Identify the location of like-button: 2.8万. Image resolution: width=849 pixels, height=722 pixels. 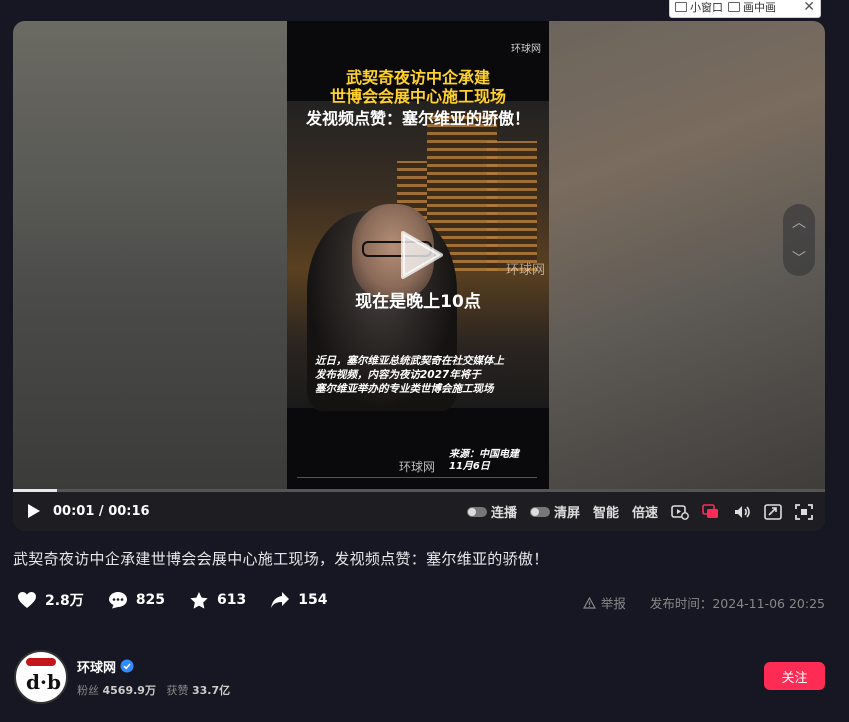
(50, 600).